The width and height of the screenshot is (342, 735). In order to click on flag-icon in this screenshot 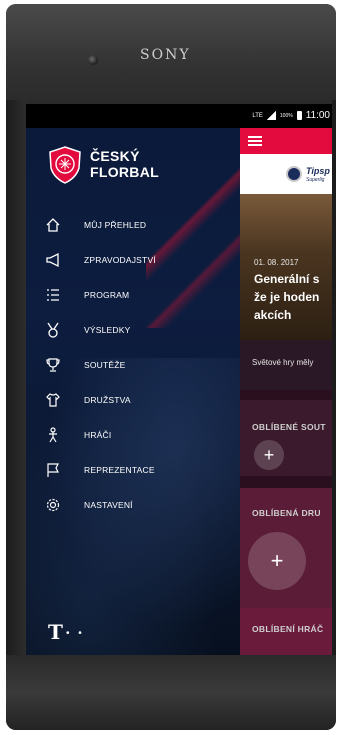, I will do `click(53, 470)`.